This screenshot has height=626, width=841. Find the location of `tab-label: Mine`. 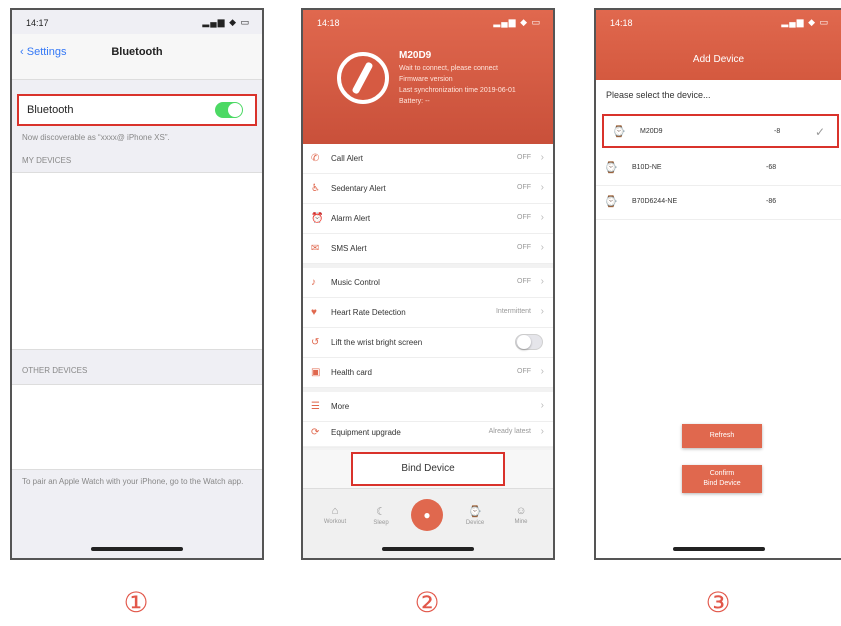

tab-label: Mine is located at coordinates (521, 522).